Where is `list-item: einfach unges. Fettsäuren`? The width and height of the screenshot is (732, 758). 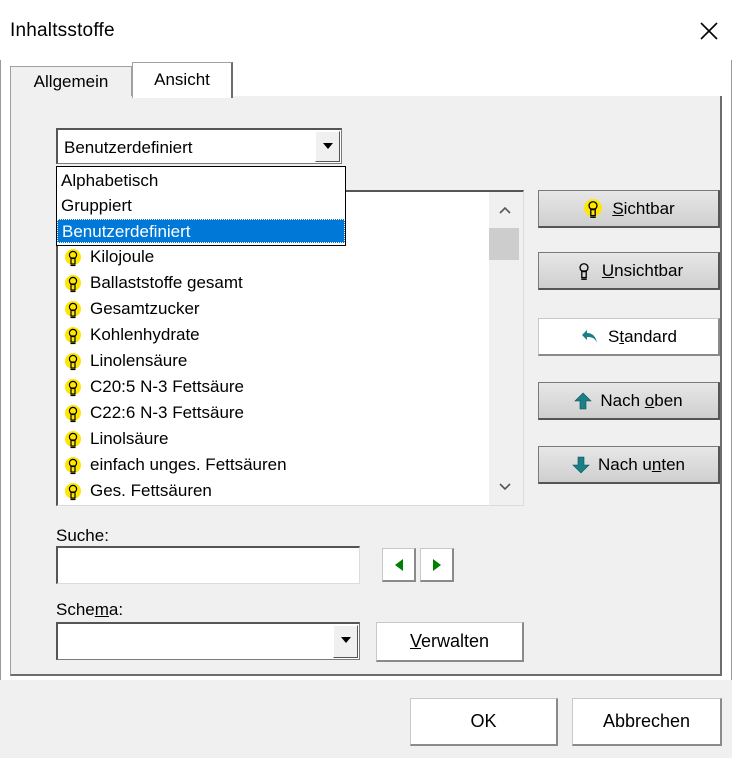
list-item: einfach unges. Fettsäuren is located at coordinates (175, 465).